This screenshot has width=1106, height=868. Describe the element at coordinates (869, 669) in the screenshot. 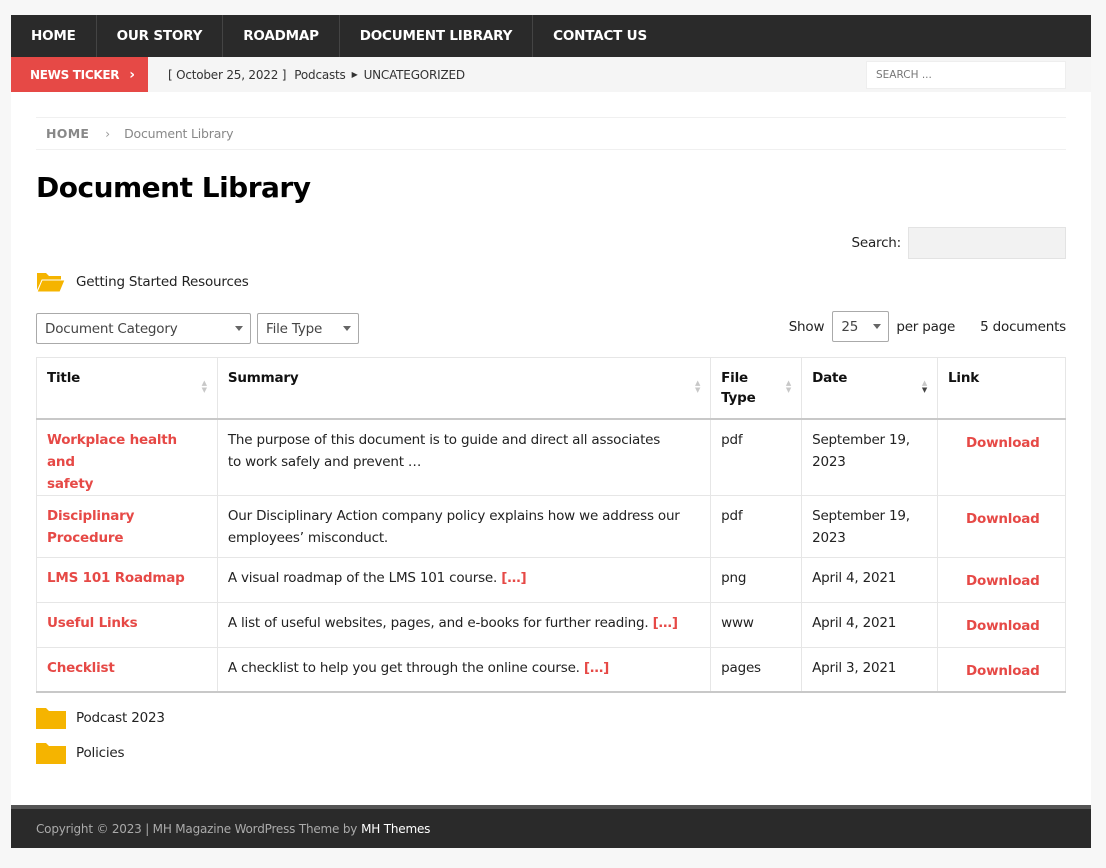

I see `cell-date: April 3, 2021` at that location.